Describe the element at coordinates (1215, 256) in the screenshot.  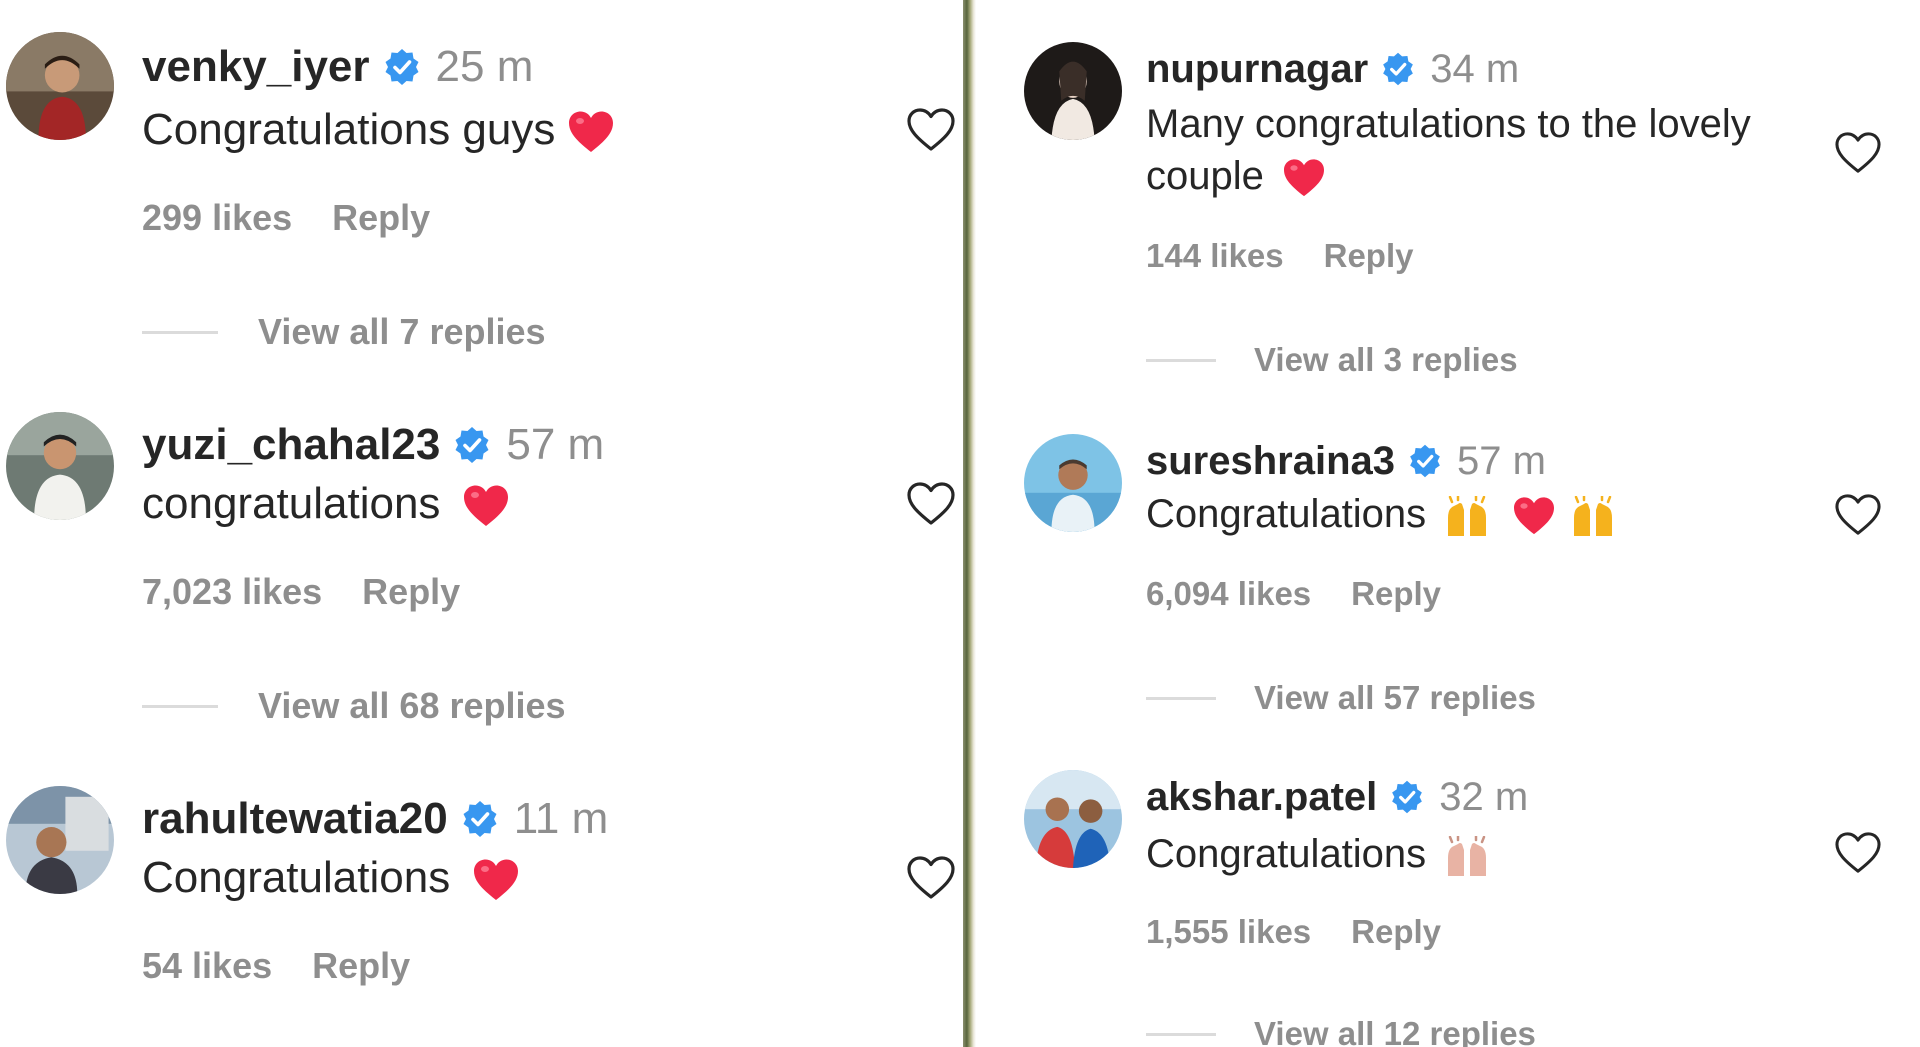
I see `likes-count: 144 likes` at that location.